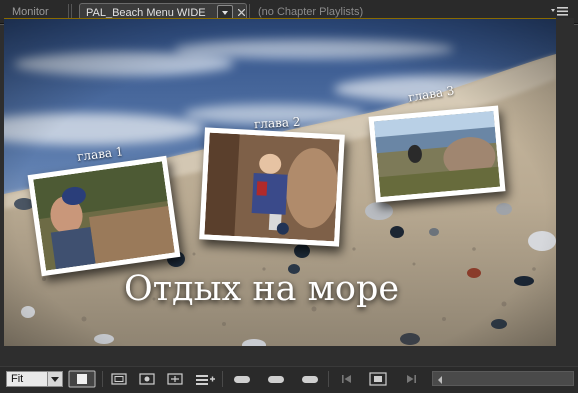 This screenshot has height=393, width=578. Describe the element at coordinates (276, 379) in the screenshot. I see `button-shape-2-icon` at that location.